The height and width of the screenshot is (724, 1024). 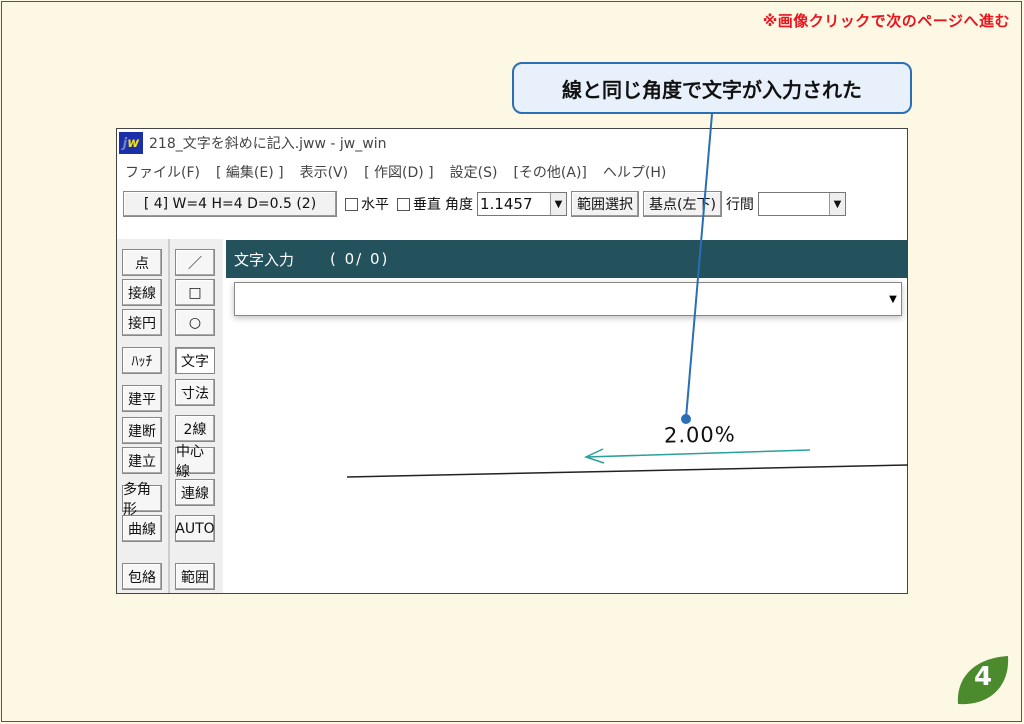 I want to click on tool-text: 文字, so click(x=195, y=360).